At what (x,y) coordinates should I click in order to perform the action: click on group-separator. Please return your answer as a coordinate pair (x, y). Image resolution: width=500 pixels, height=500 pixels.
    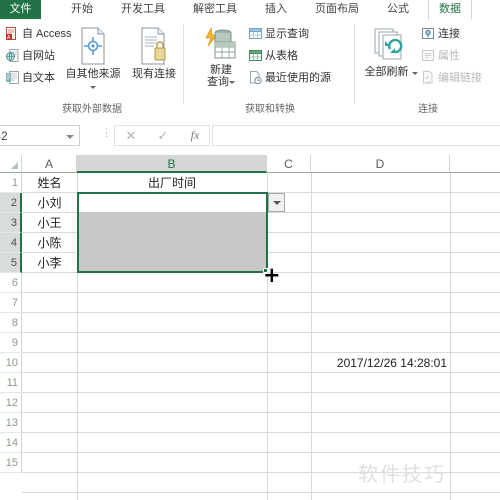
    Looking at the image, I should click on (354, 64).